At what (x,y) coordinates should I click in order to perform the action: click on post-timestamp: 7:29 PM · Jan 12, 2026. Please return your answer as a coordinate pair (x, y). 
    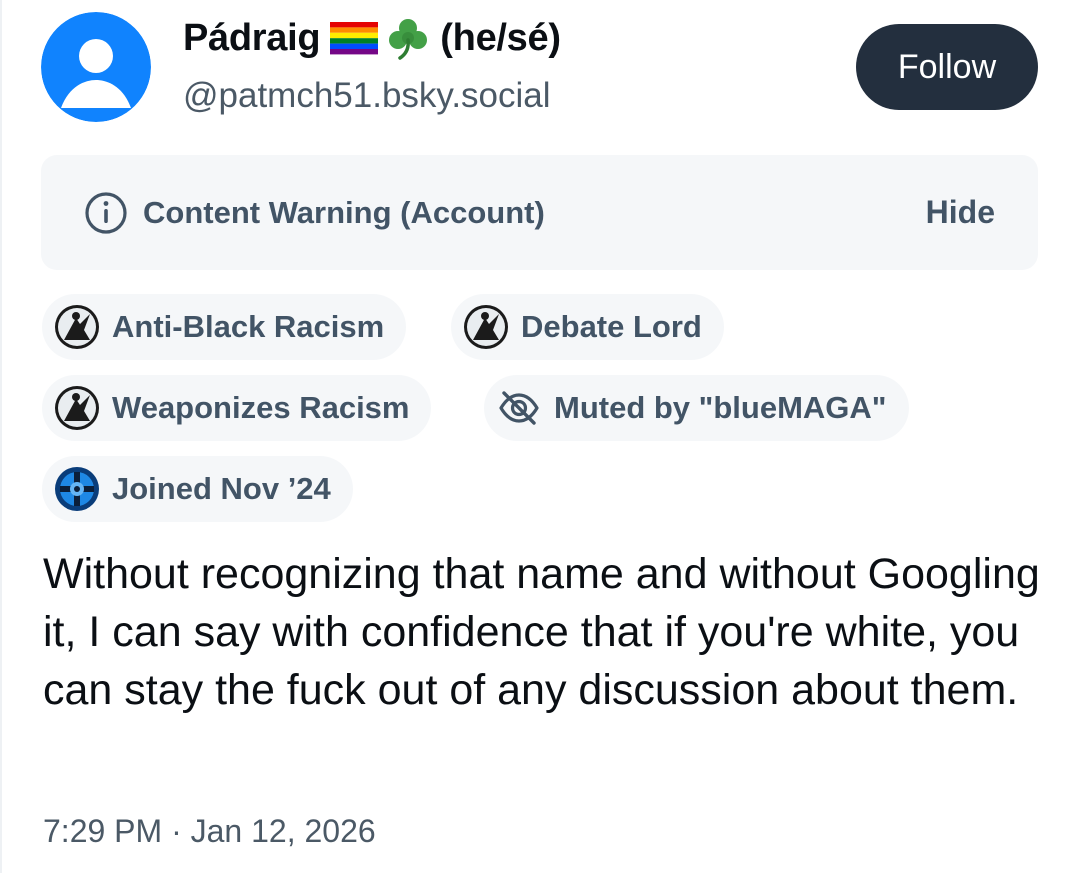
    Looking at the image, I should click on (209, 831).